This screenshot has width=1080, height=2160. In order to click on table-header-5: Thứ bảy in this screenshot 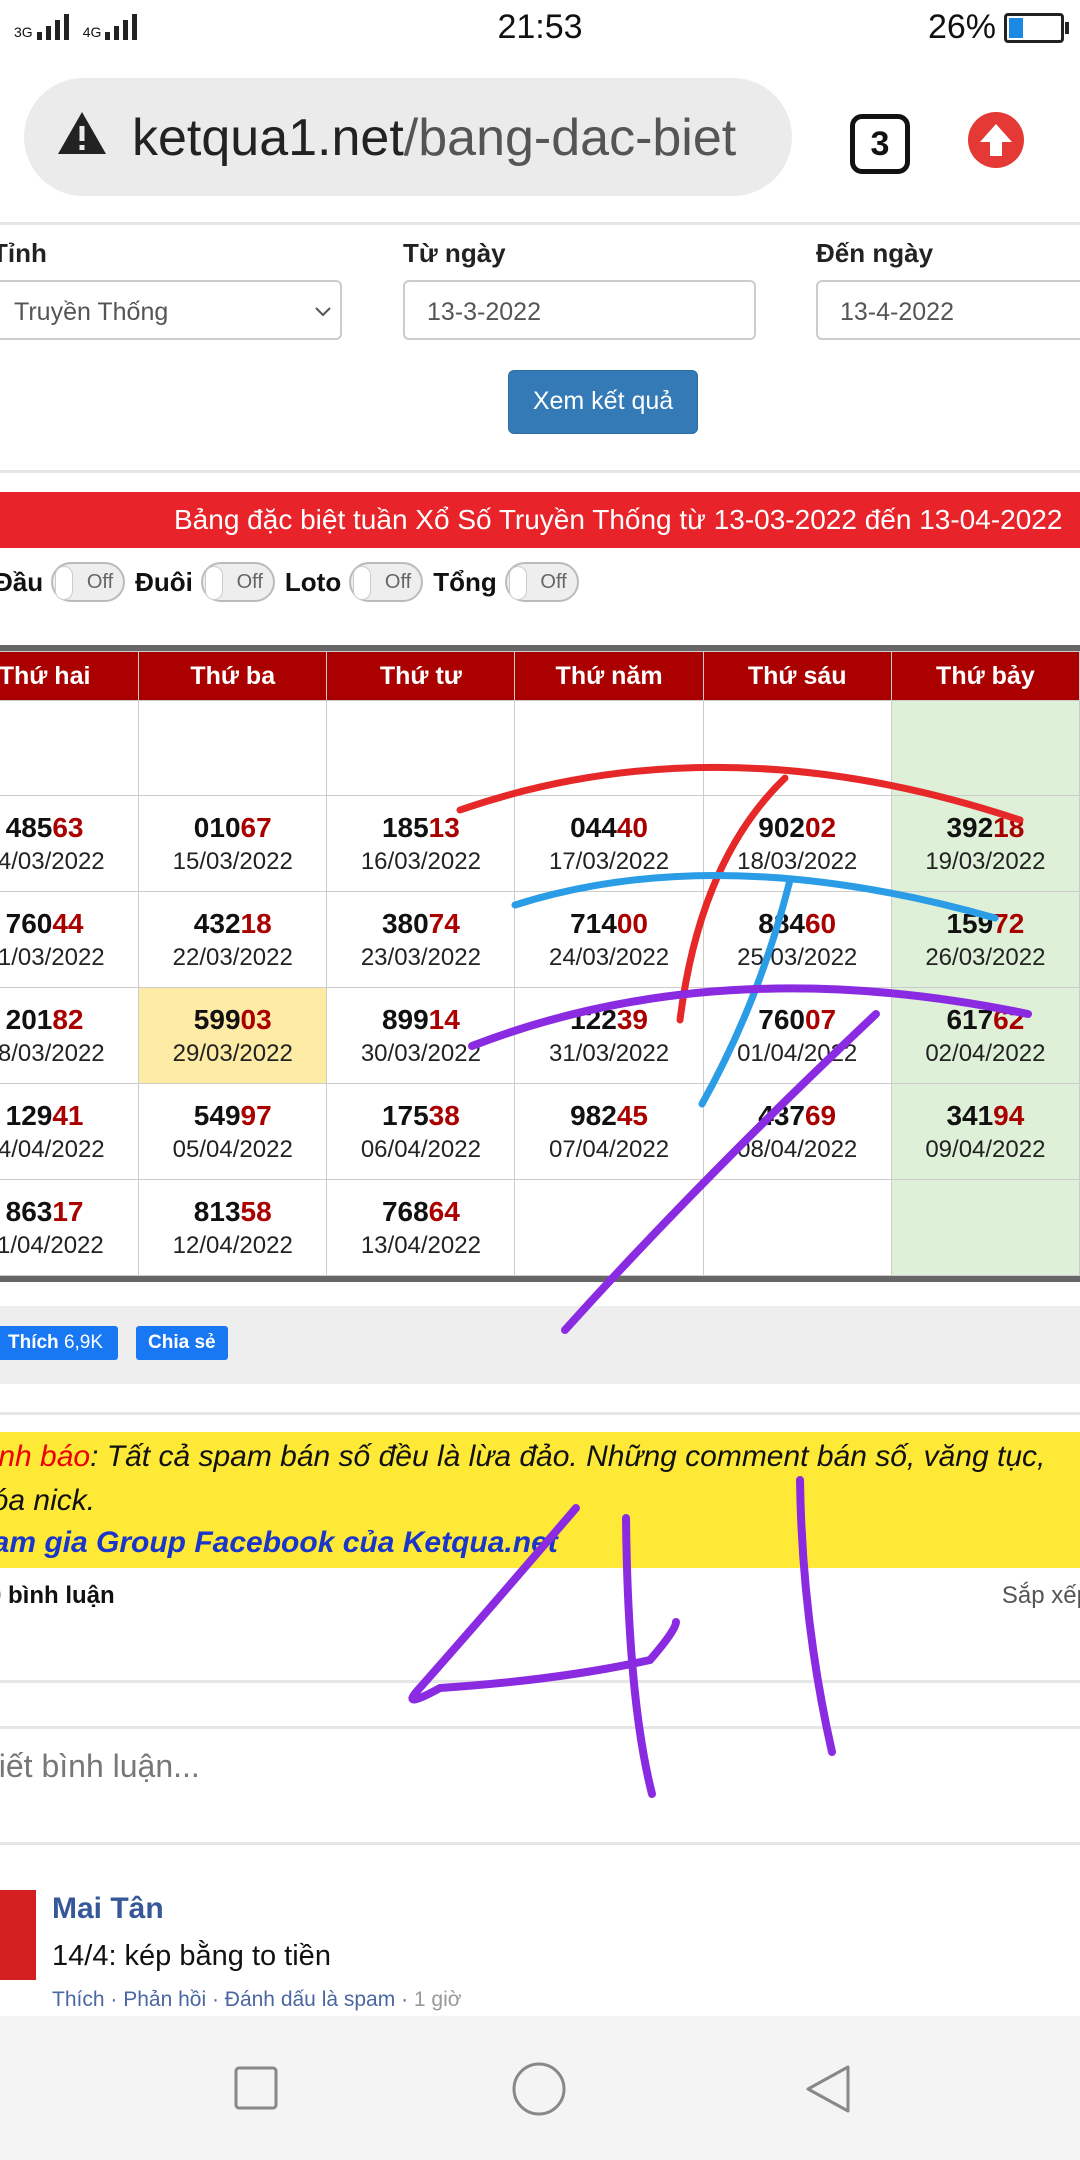, I will do `click(985, 676)`.